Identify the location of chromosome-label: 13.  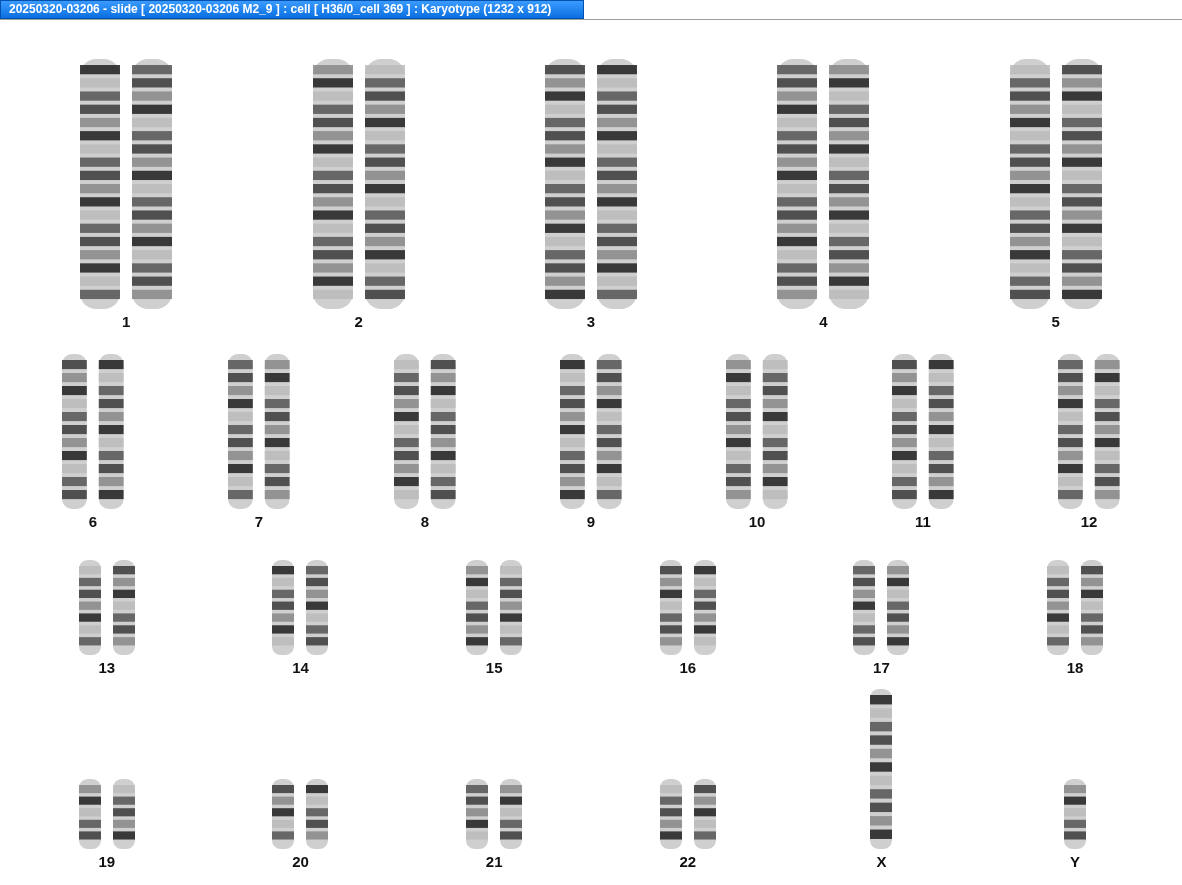
(107, 667).